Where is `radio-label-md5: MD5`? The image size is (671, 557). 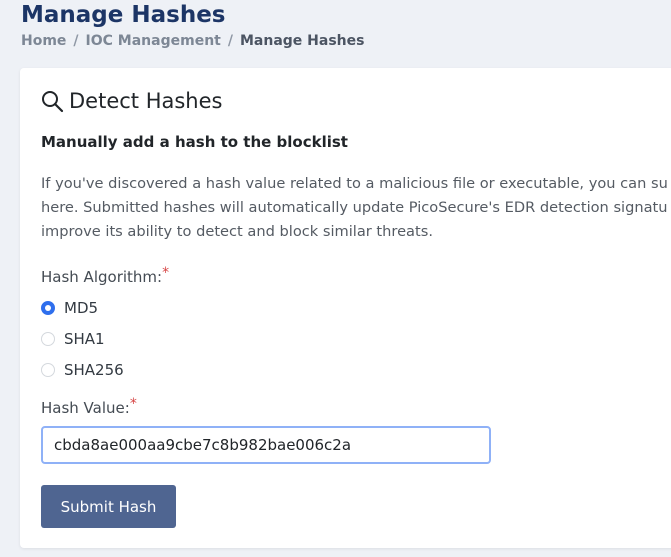 radio-label-md5: MD5 is located at coordinates (81, 308).